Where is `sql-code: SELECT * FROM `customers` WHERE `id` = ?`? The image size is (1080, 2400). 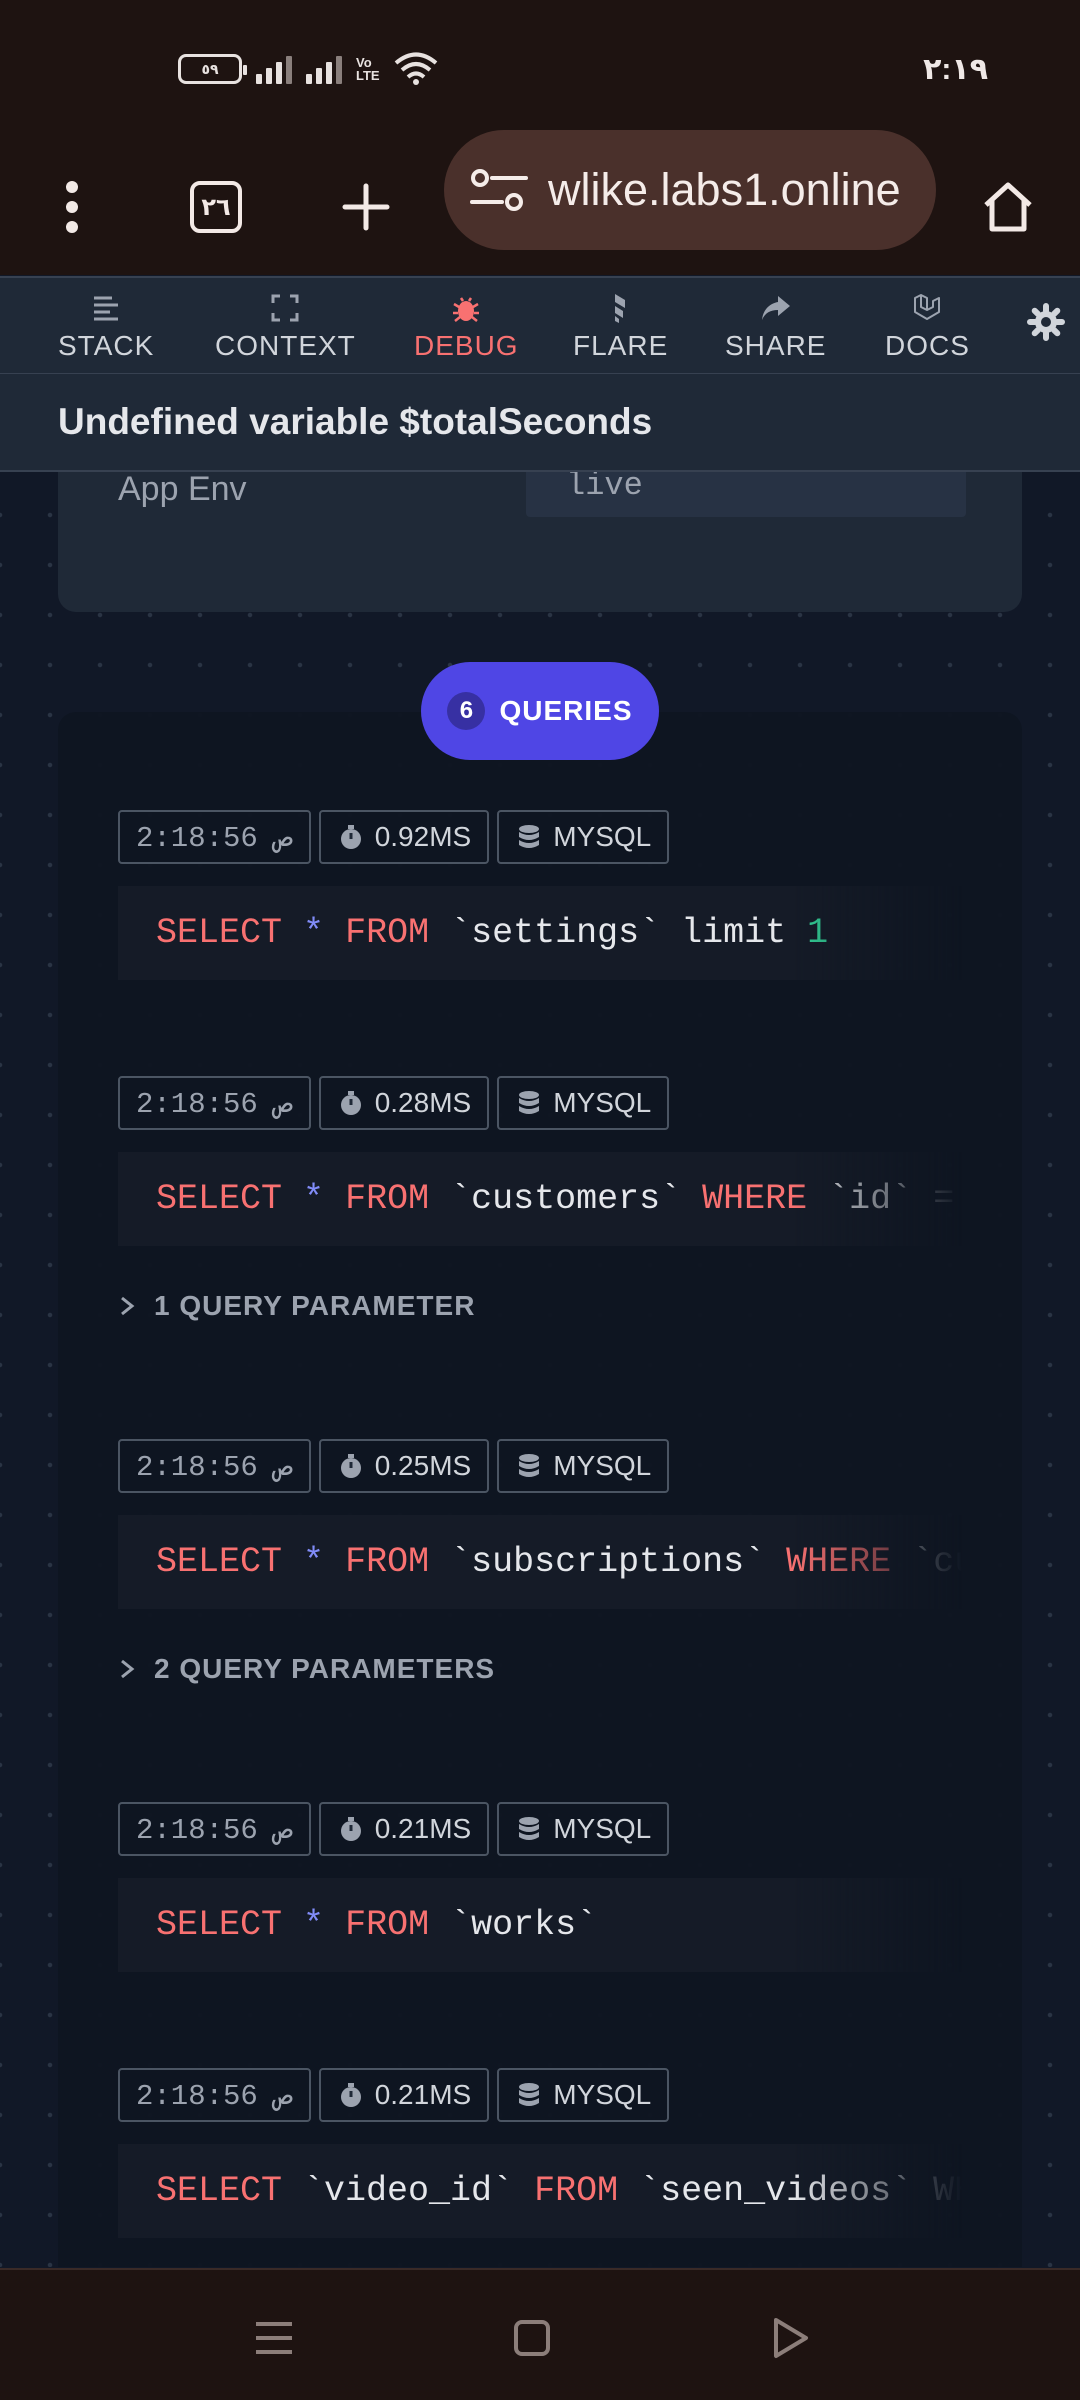
sql-code: SELECT * FROM `customers` WHERE `id` = ? is located at coordinates (540, 1199).